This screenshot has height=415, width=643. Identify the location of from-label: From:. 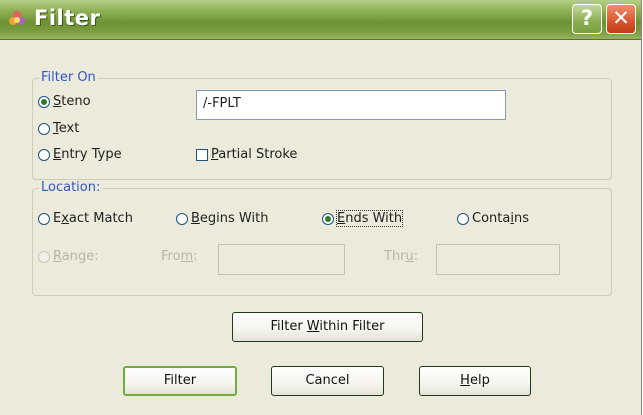
(179, 256).